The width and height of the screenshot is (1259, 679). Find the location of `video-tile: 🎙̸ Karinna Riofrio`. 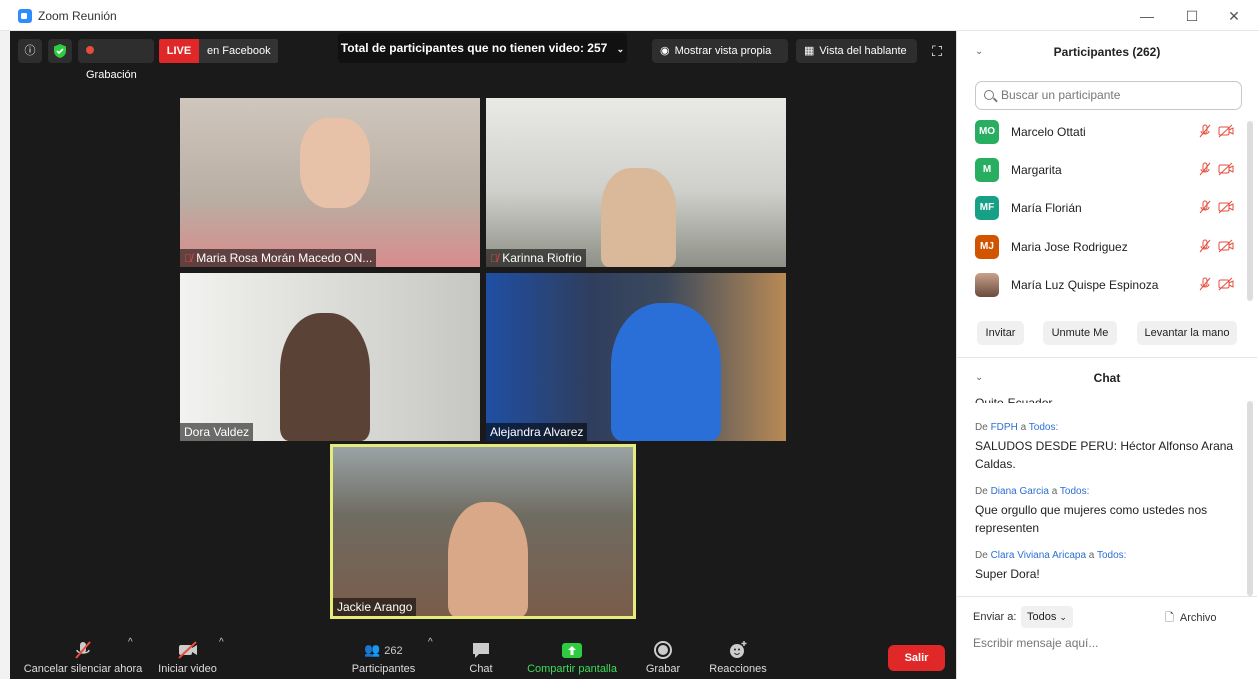

video-tile: 🎙̸ Karinna Riofrio is located at coordinates (636, 182).